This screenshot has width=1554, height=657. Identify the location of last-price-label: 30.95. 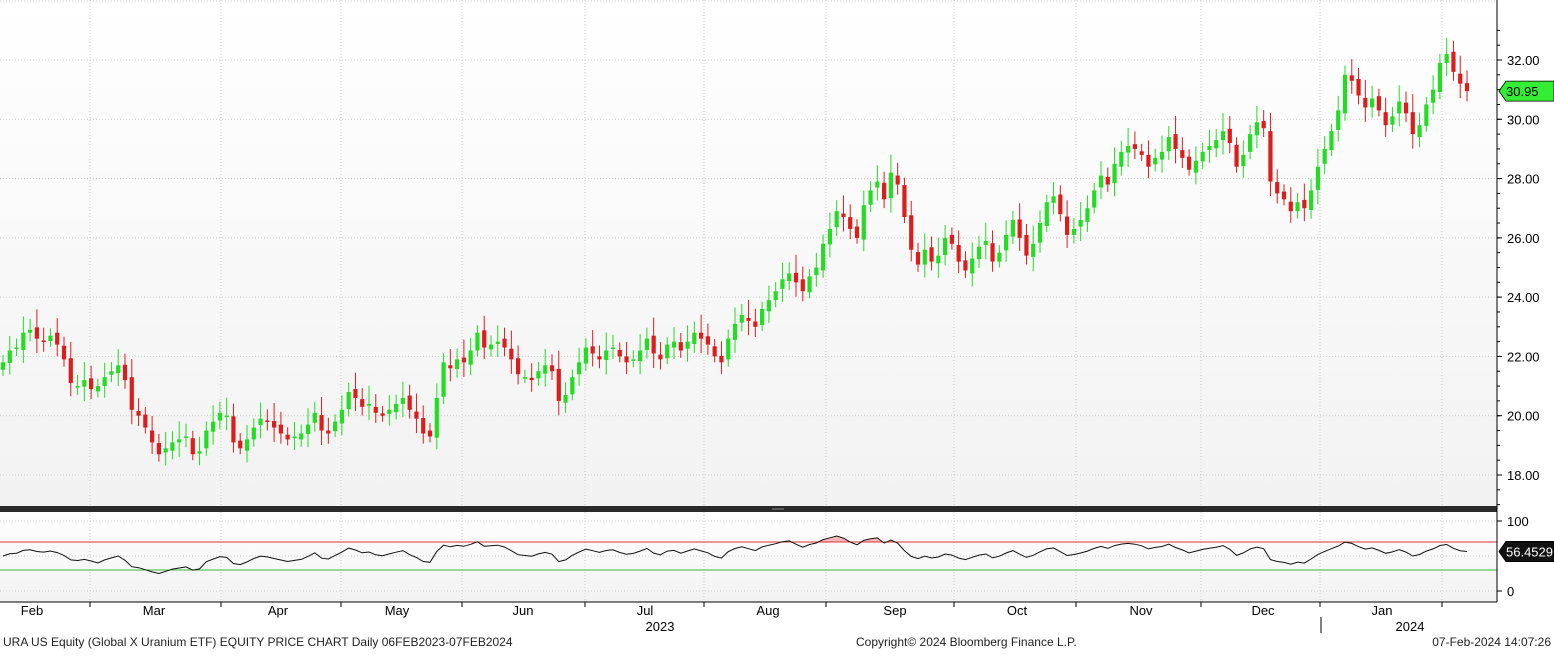
(1522, 91).